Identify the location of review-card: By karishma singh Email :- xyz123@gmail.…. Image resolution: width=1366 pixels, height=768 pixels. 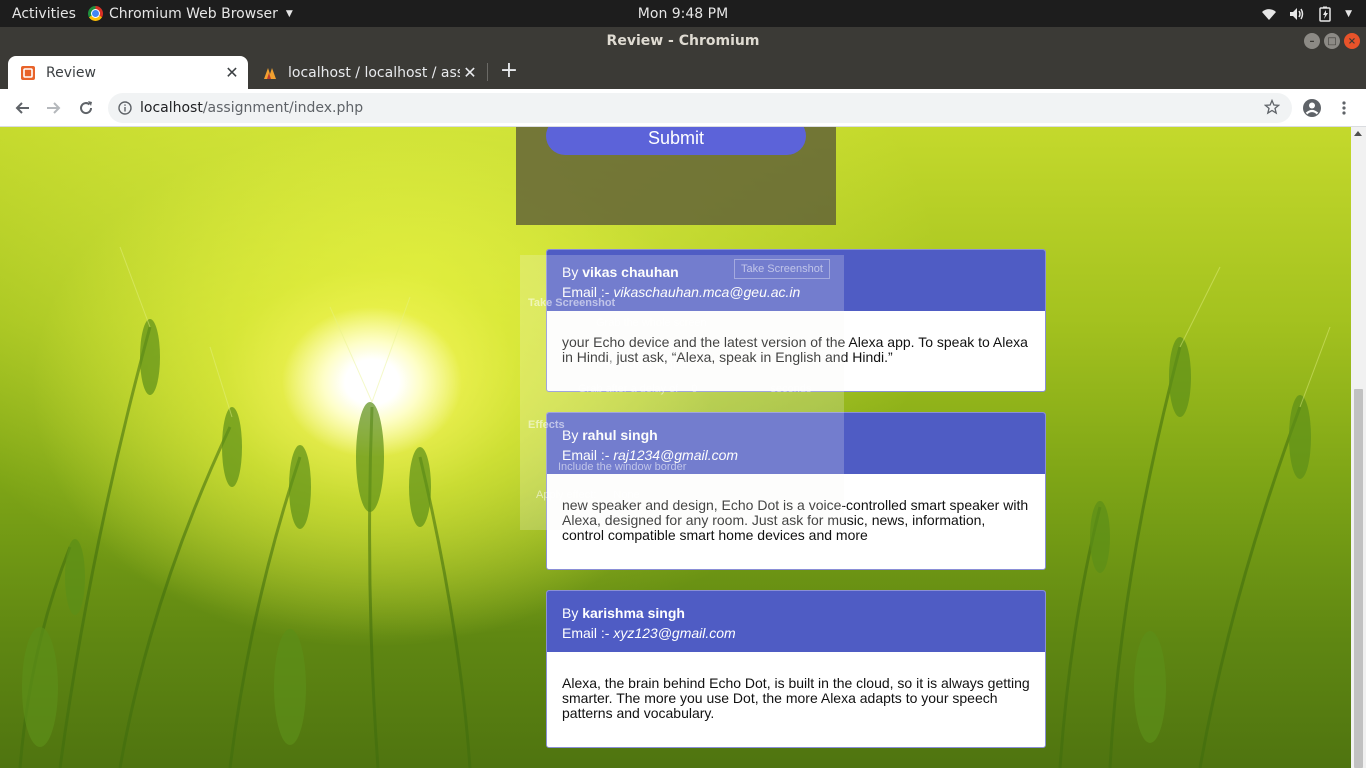
(796, 669).